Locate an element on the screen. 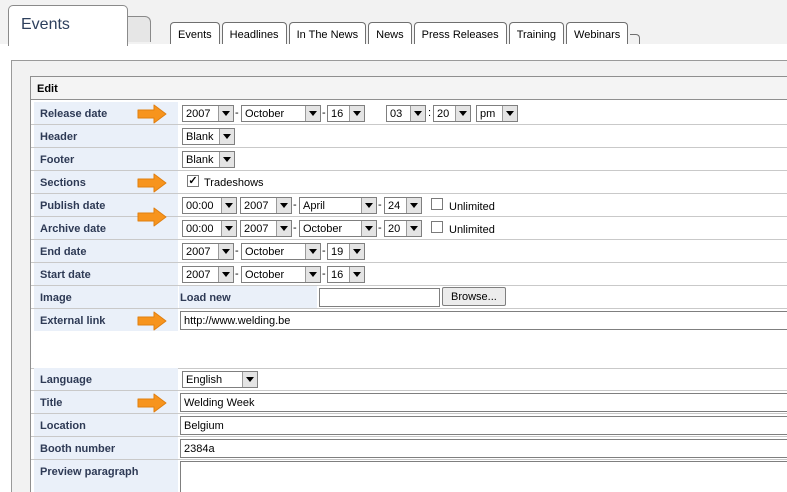  release-ampm-select: pm is located at coordinates (497, 113).